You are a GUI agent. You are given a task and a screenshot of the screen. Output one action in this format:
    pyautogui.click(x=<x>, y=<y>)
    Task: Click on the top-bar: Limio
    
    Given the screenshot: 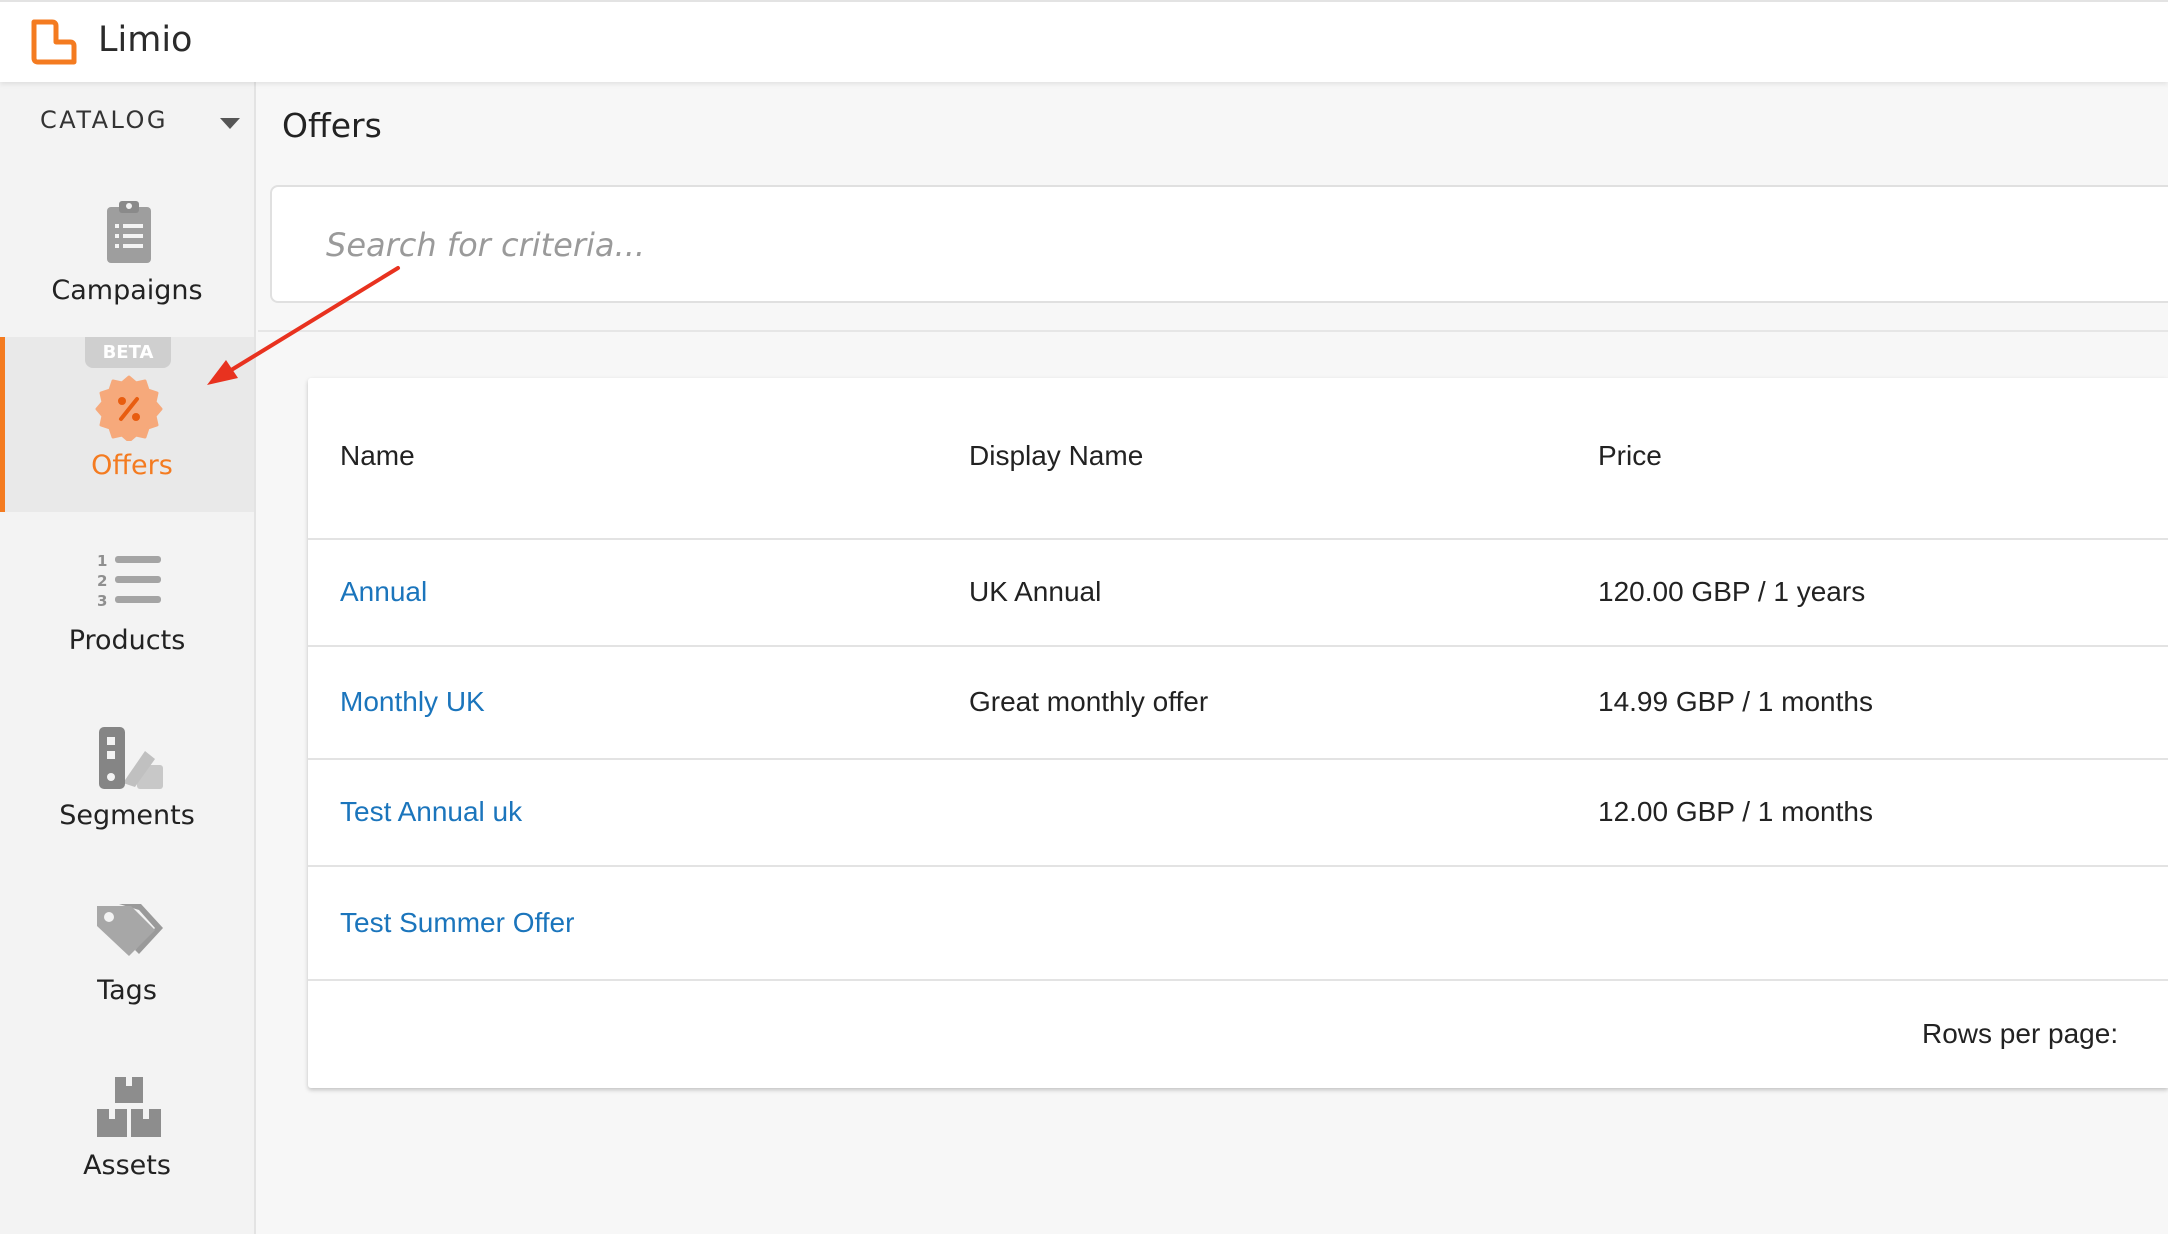 What is the action you would take?
    pyautogui.click(x=1084, y=41)
    